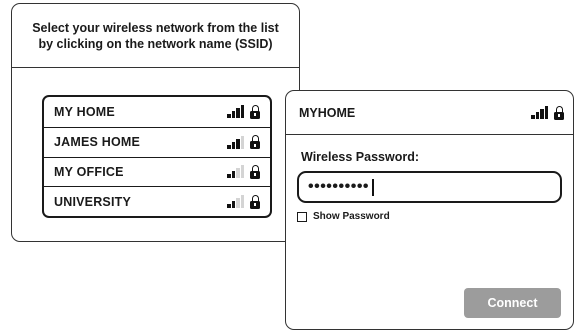  I want to click on show-password-toggle: Show Password, so click(343, 216).